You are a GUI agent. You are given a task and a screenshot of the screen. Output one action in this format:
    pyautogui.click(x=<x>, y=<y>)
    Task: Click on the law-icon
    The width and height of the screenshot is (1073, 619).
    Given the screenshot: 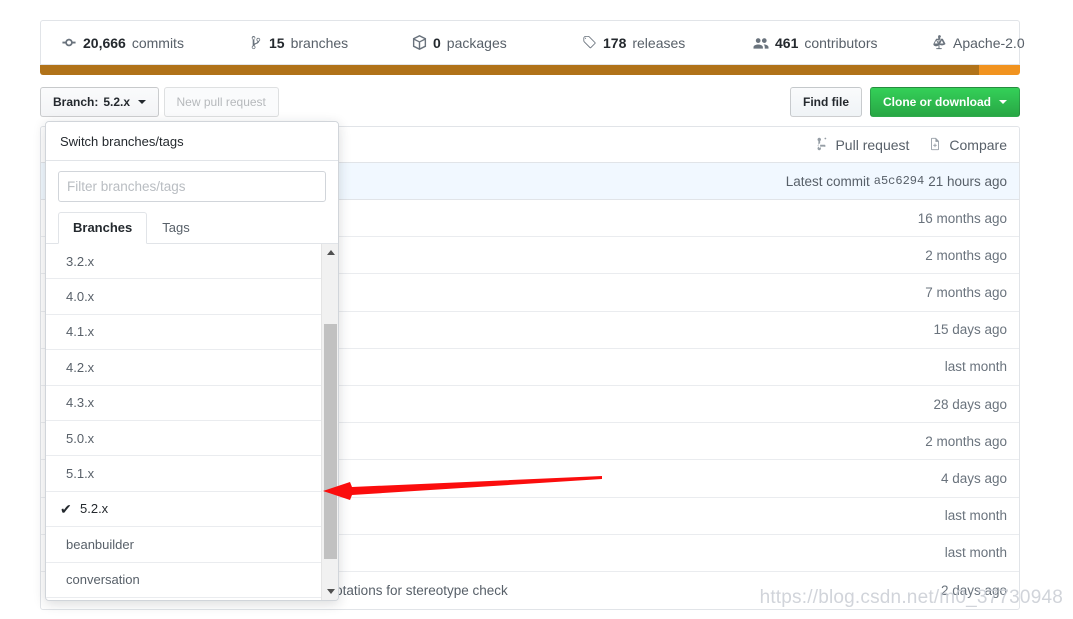 What is the action you would take?
    pyautogui.click(x=939, y=43)
    